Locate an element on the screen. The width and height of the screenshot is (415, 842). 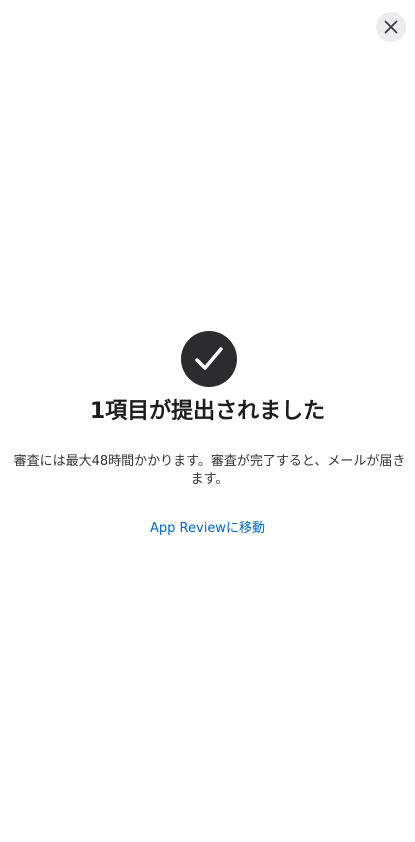
checkmark-circle-icon is located at coordinates (209, 359).